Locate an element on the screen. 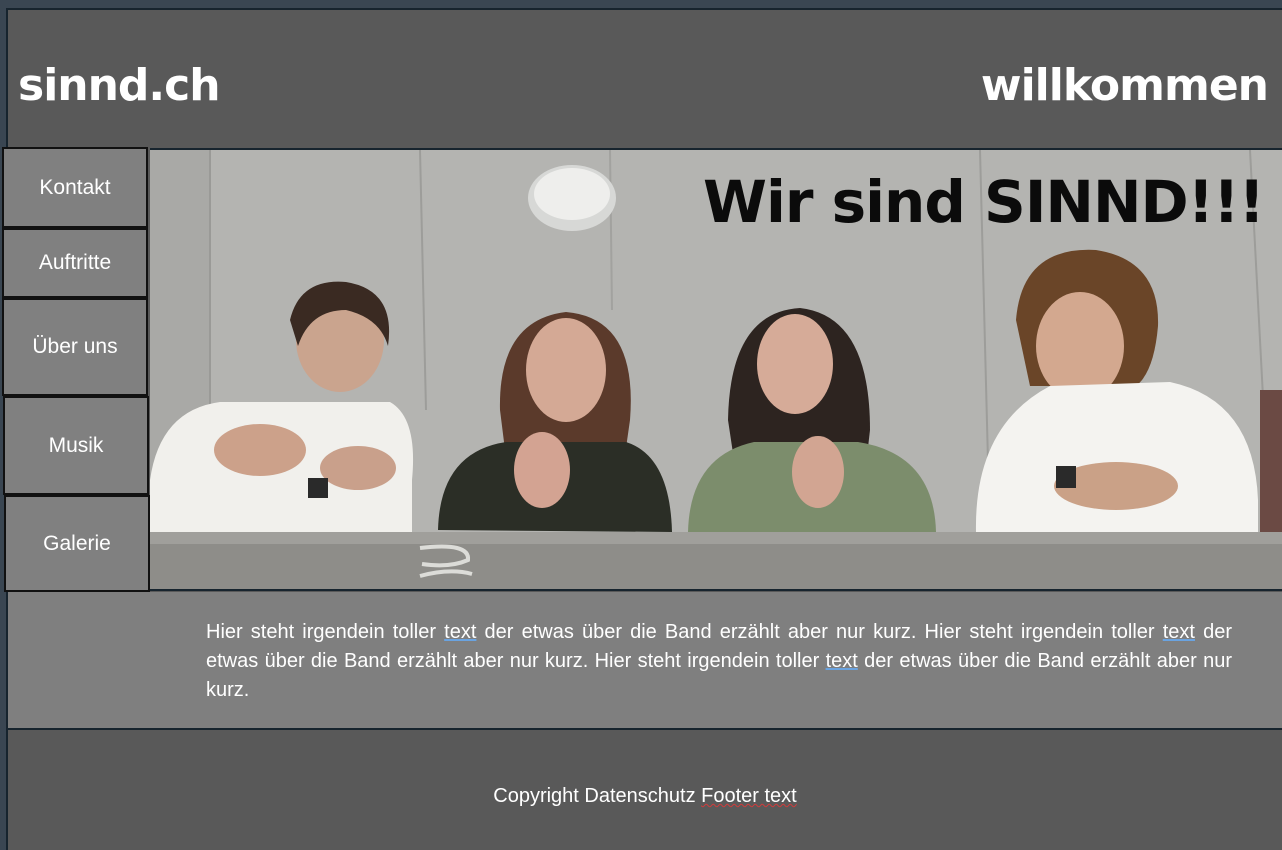  sidebar-item-label: Galerie is located at coordinates (77, 543).